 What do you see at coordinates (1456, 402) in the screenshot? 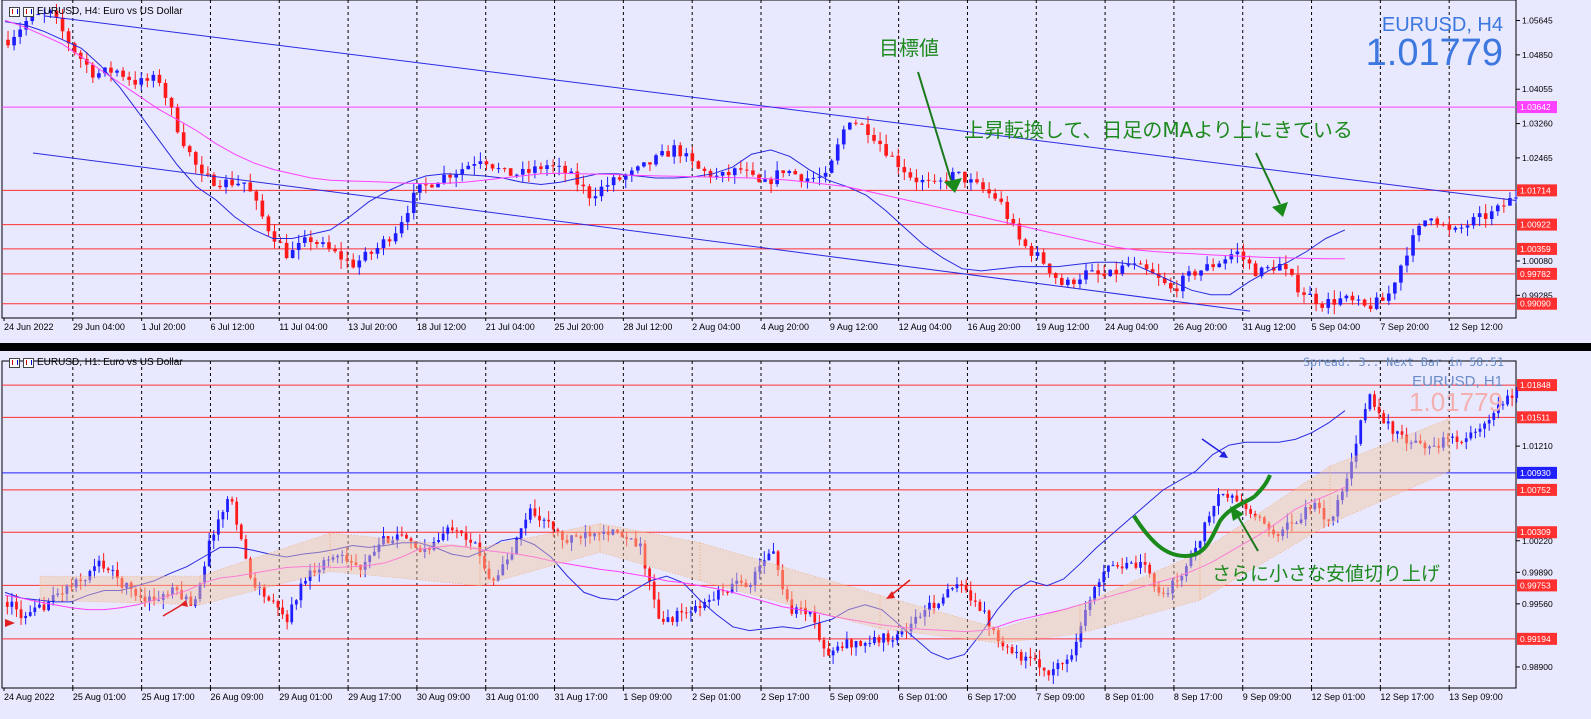
I see `h1-price-label: 1.01779` at bounding box center [1456, 402].